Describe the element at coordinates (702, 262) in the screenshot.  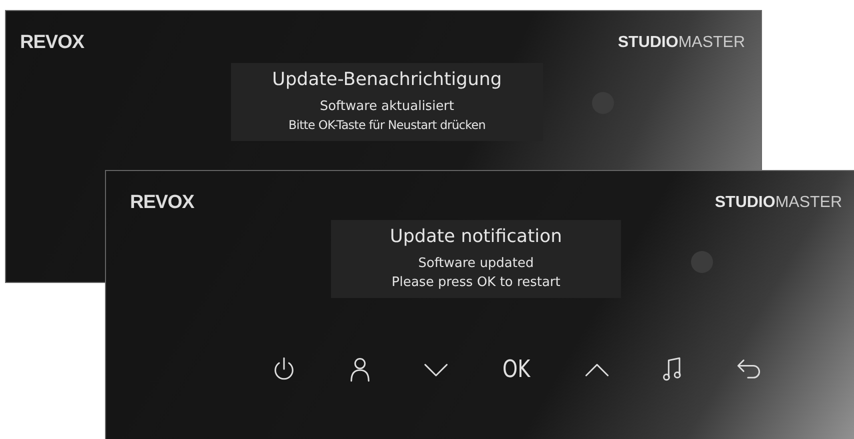
I see `sensor-dot` at that location.